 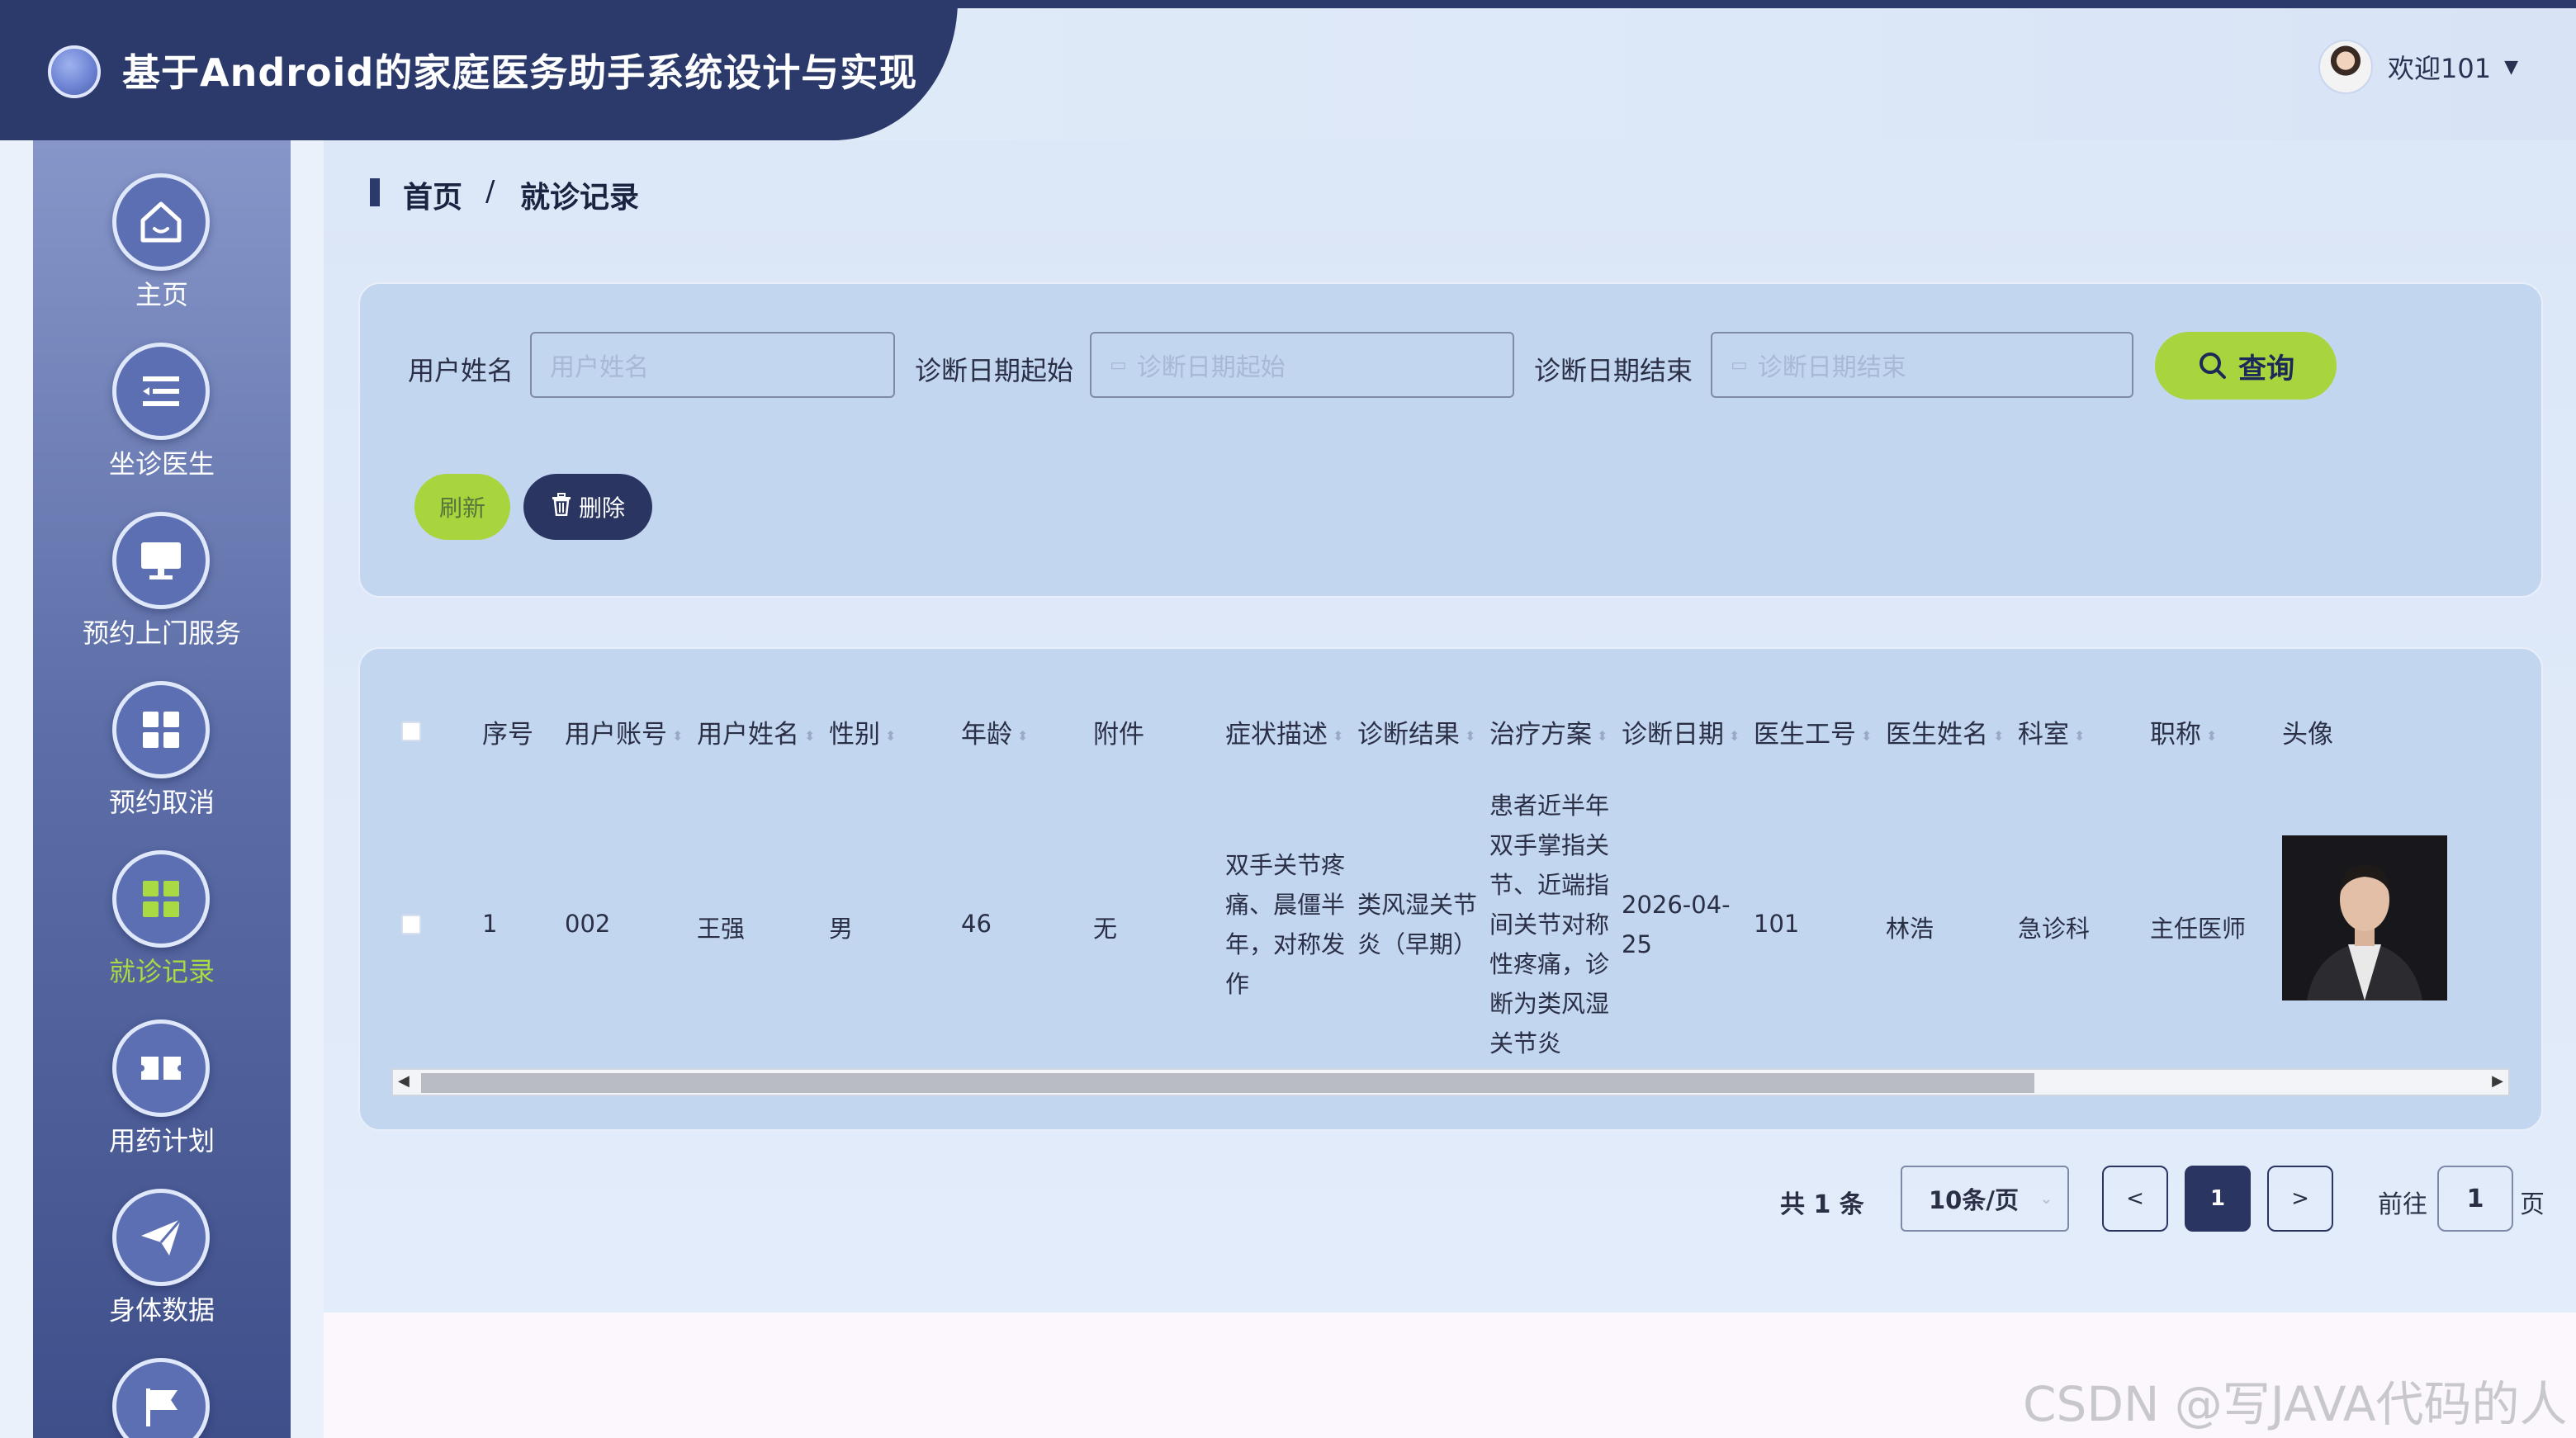 What do you see at coordinates (161, 633) in the screenshot?
I see `sidebar-item-label: 预约上门服务` at bounding box center [161, 633].